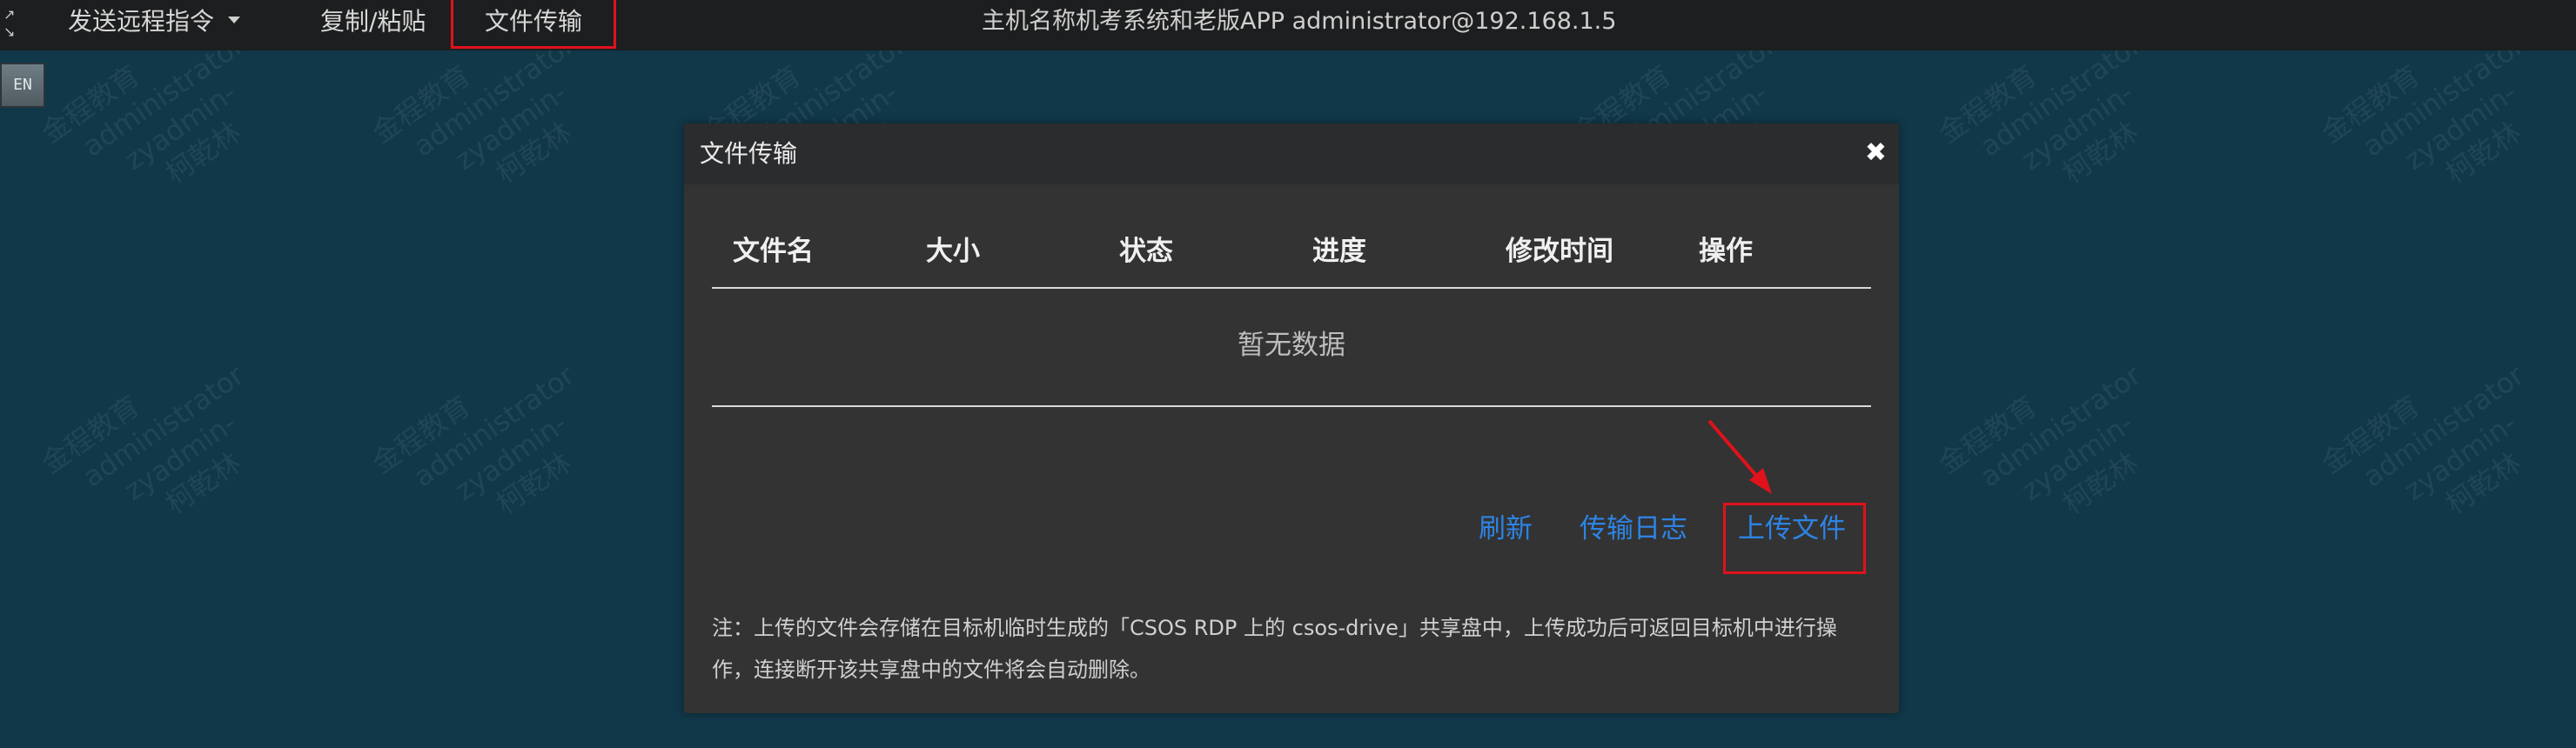  What do you see at coordinates (1633, 528) in the screenshot?
I see `transfer-log-button: 传输日志` at bounding box center [1633, 528].